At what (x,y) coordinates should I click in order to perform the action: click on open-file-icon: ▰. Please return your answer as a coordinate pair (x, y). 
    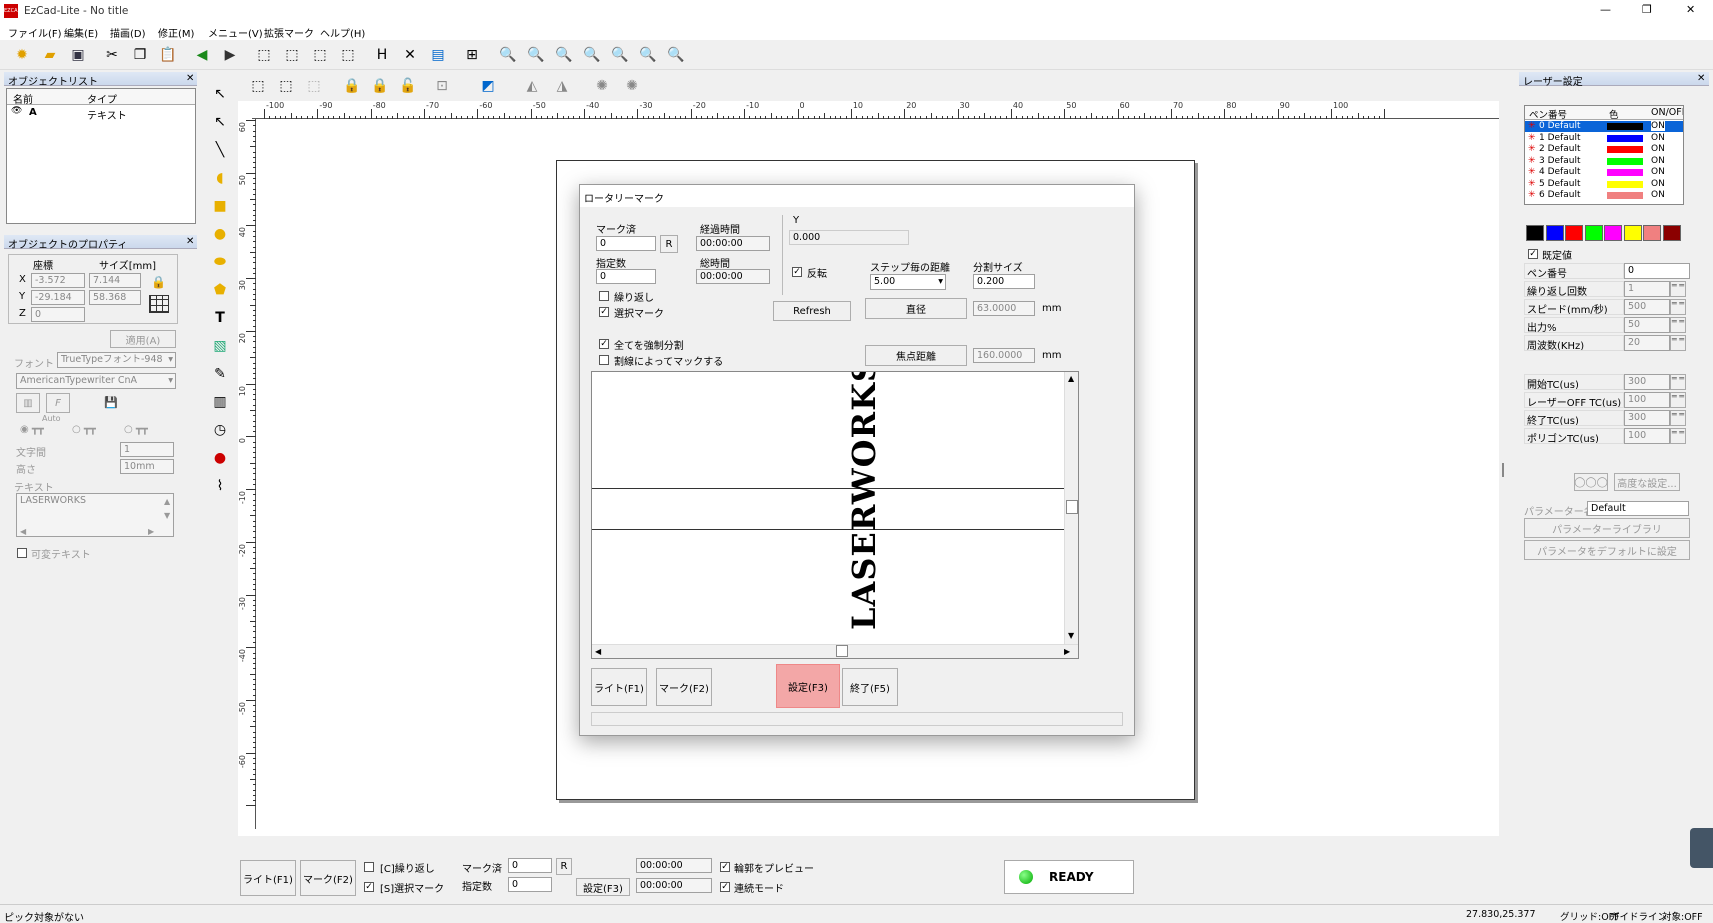
    Looking at the image, I should click on (50, 55).